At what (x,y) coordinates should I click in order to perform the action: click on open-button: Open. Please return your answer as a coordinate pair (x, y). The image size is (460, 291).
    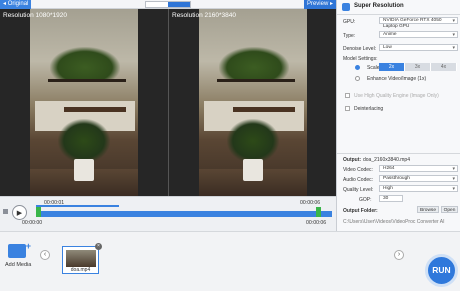
    Looking at the image, I should click on (449, 209).